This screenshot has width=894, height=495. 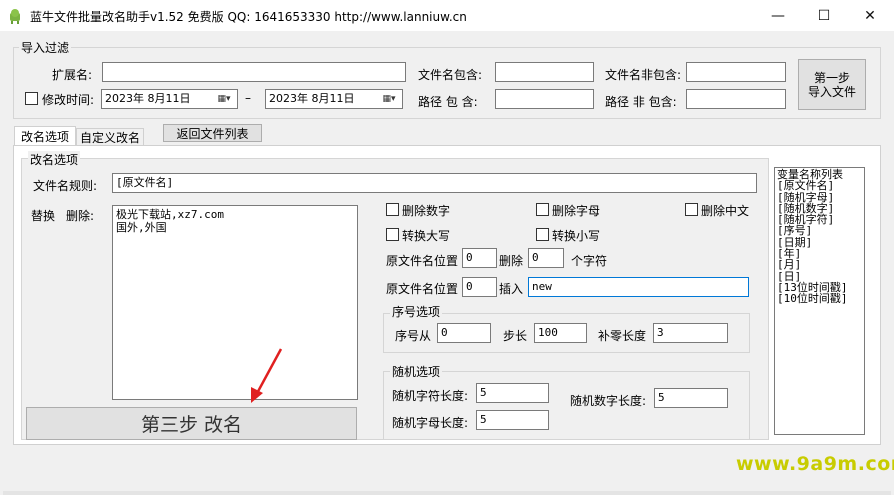 I want to click on delete-chinese-checkbox, so click(x=691, y=209).